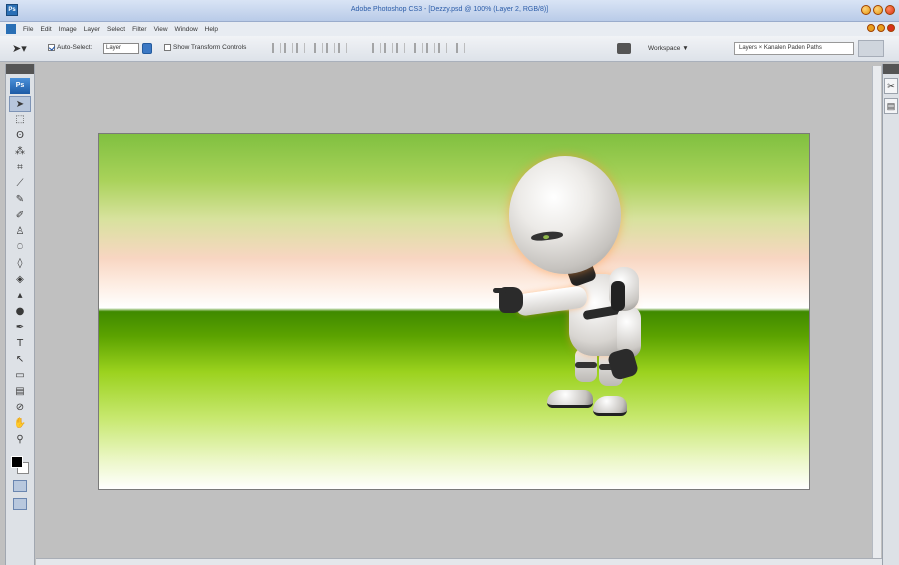 The image size is (899, 565). Describe the element at coordinates (668, 48) in the screenshot. I see `workspace-menu: Workspace ▼` at that location.